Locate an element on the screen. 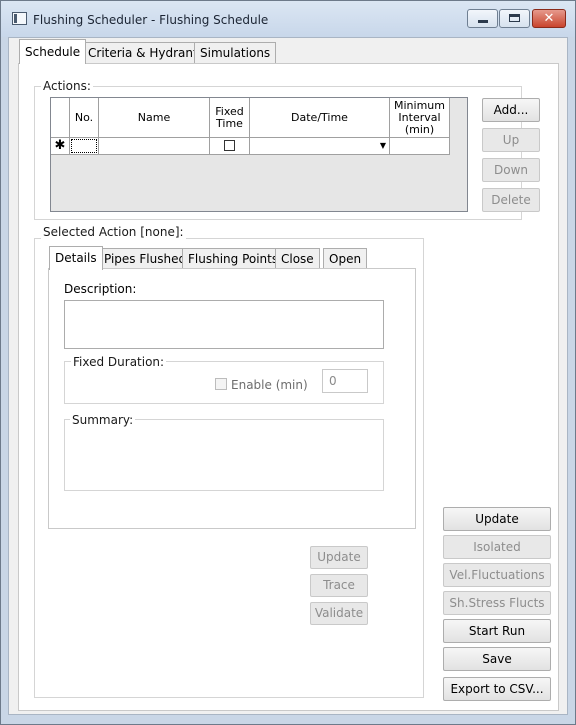  column-header-no: No. is located at coordinates (84, 118).